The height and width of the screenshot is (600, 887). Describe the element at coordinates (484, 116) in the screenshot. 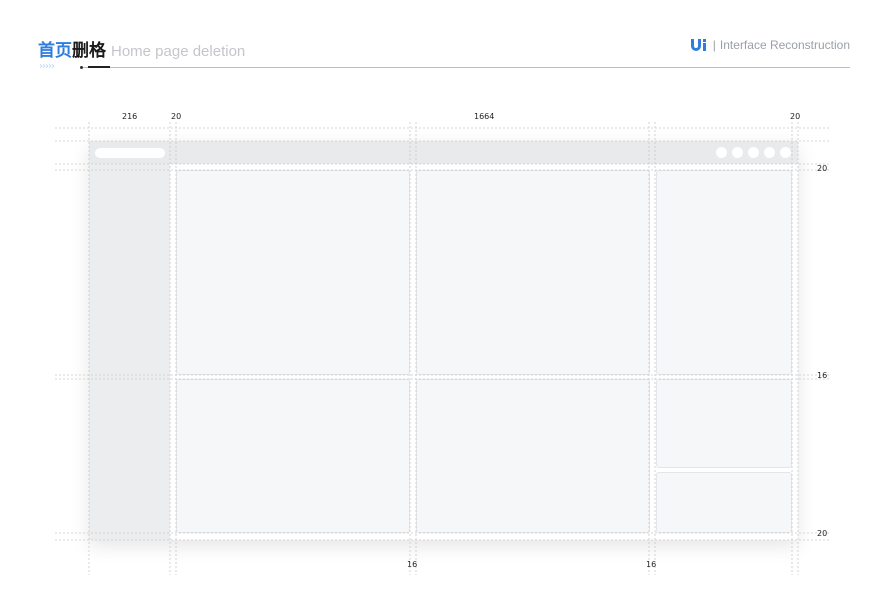

I see `dim-content-width: 1664` at that location.